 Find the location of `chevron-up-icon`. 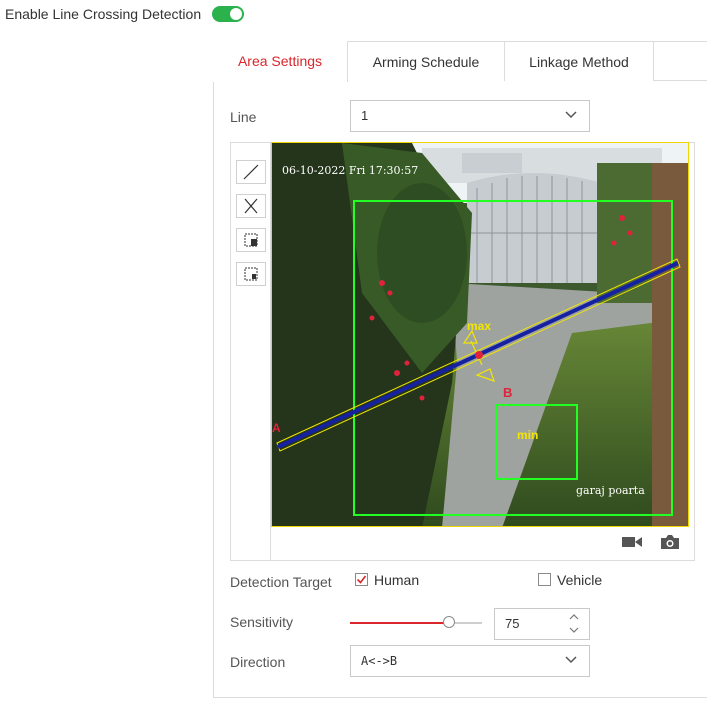

chevron-up-icon is located at coordinates (574, 616).